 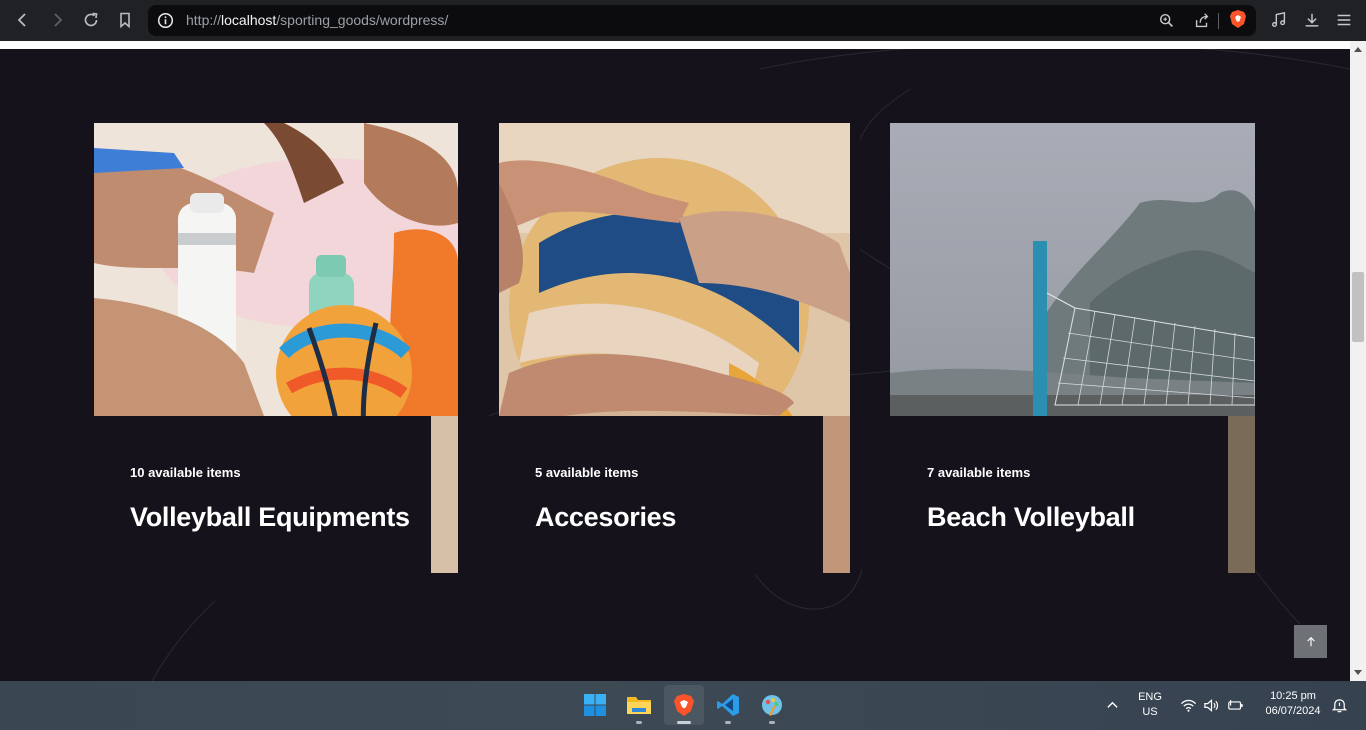 I want to click on back-icon, so click(x=23, y=20).